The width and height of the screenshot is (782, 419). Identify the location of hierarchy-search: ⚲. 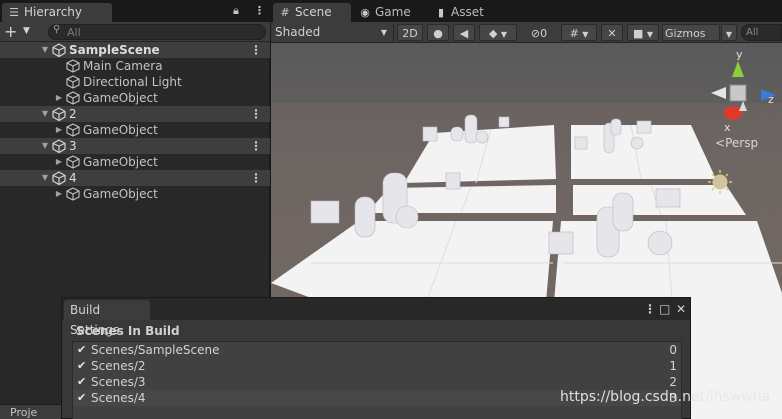
(157, 32).